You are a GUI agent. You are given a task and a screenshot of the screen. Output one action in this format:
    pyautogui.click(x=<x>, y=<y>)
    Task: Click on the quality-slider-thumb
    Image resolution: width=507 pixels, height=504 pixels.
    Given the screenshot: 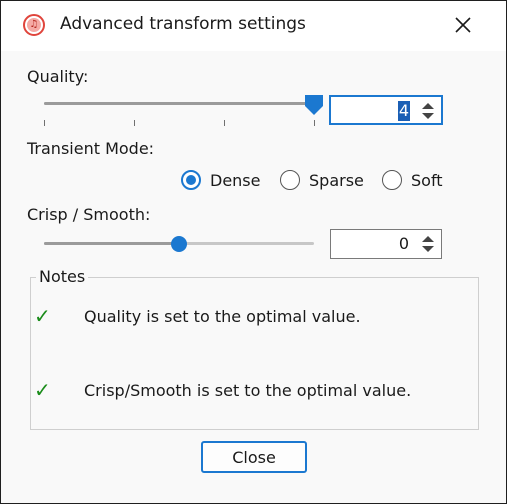 What is the action you would take?
    pyautogui.click(x=314, y=105)
    